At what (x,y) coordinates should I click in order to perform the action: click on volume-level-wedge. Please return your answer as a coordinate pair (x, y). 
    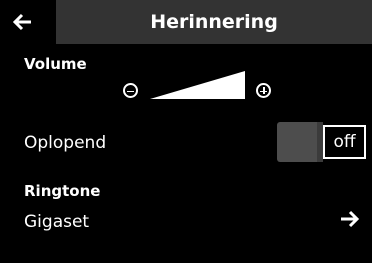
    Looking at the image, I should click on (197, 85).